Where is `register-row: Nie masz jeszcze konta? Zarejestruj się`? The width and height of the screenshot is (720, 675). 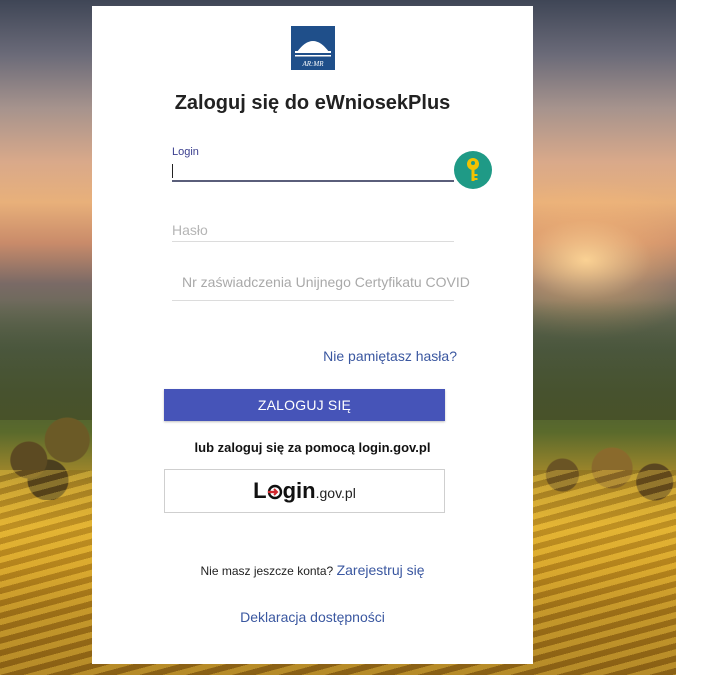 register-row: Nie masz jeszcze konta? Zarejestruj się is located at coordinates (312, 570).